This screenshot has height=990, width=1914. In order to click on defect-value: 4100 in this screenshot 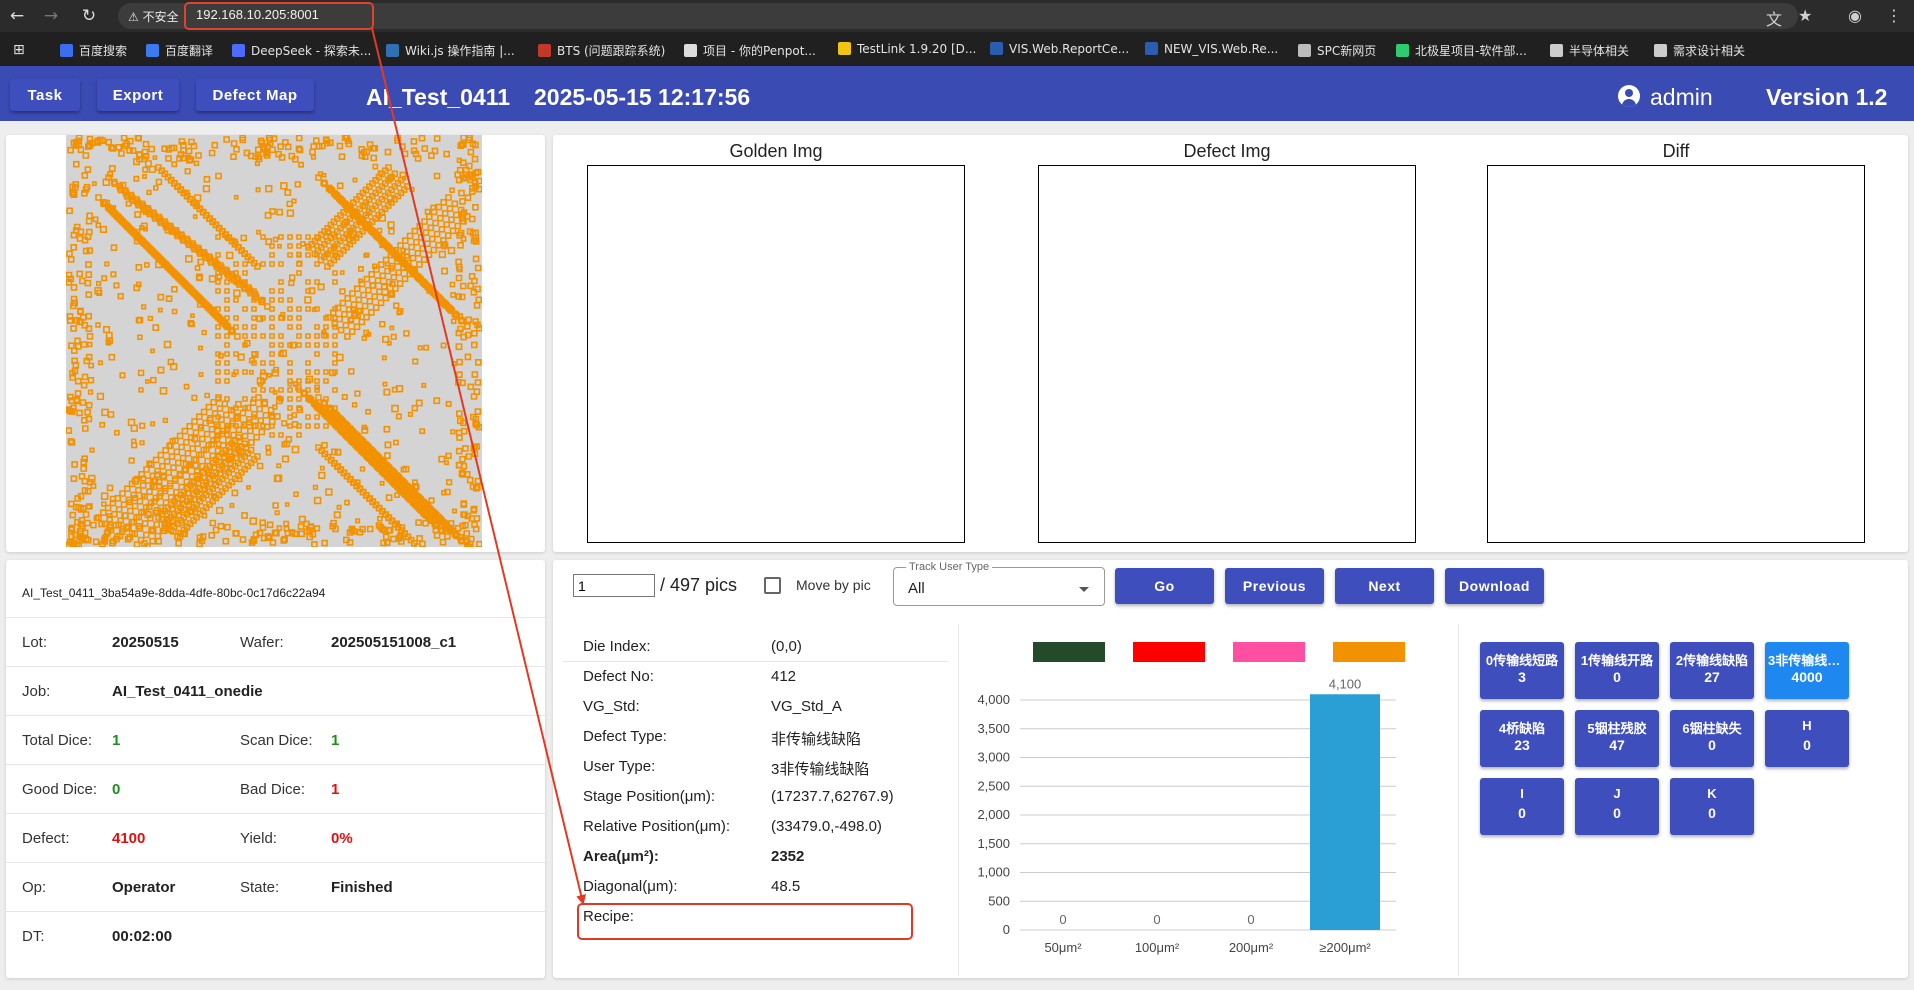, I will do `click(129, 838)`.